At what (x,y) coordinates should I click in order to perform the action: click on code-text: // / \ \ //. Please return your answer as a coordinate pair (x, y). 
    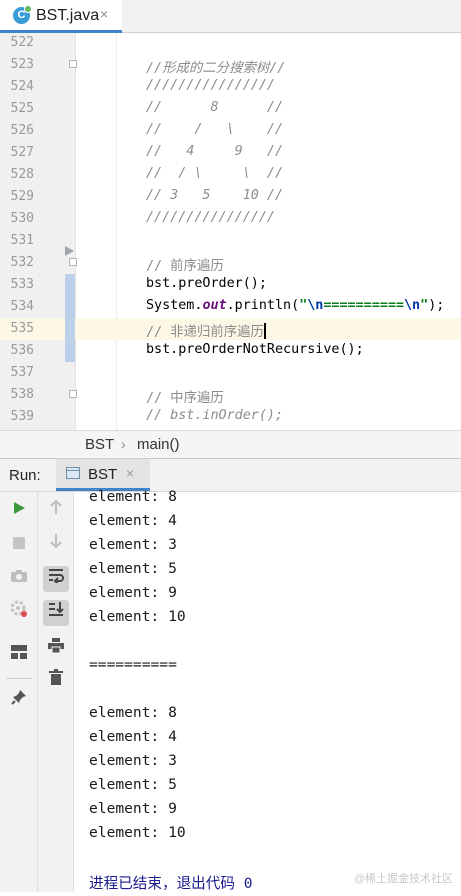
    Looking at the image, I should click on (214, 173).